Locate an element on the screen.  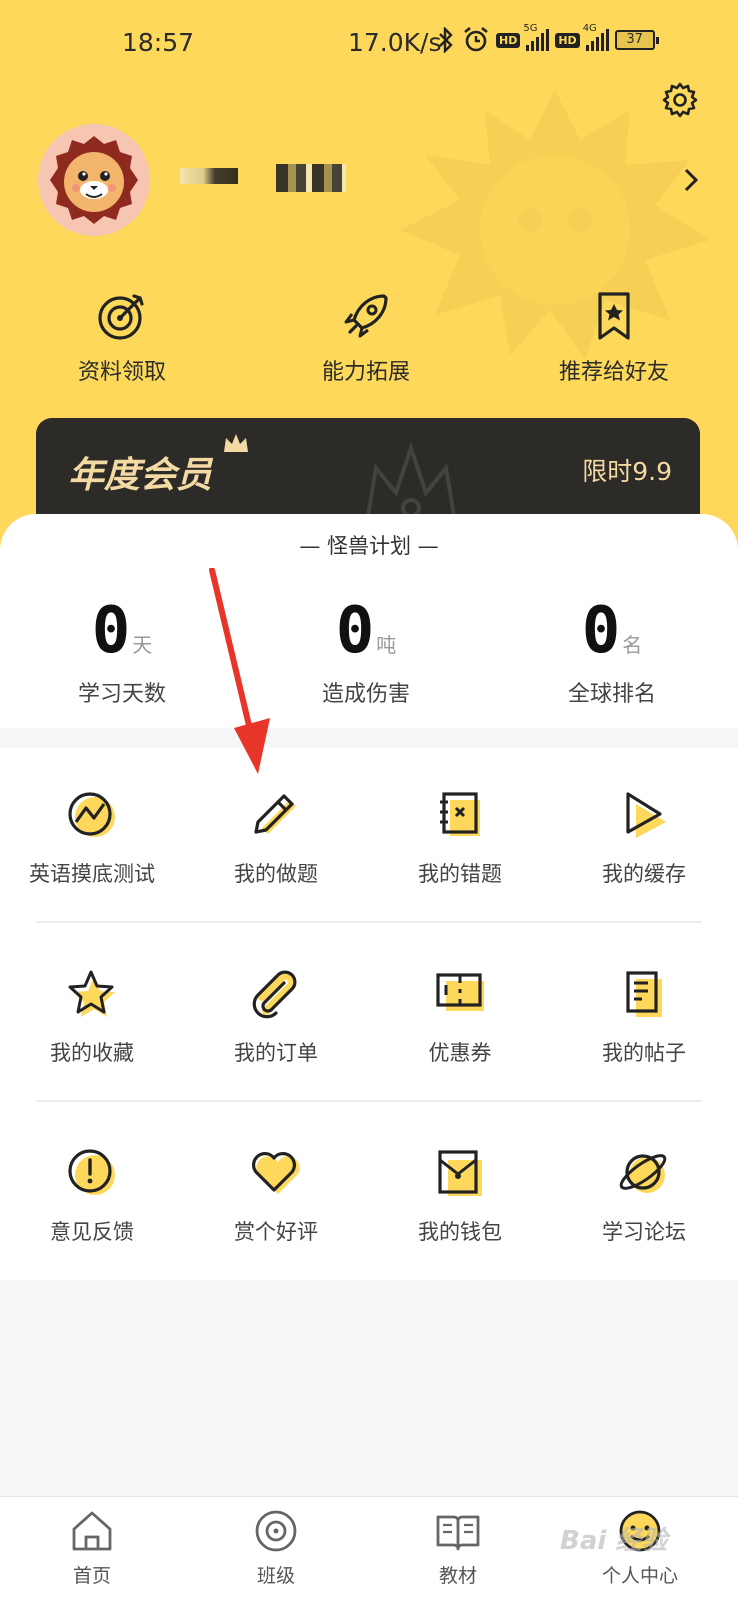
tab-label: 教材 is located at coordinates (457, 1576).